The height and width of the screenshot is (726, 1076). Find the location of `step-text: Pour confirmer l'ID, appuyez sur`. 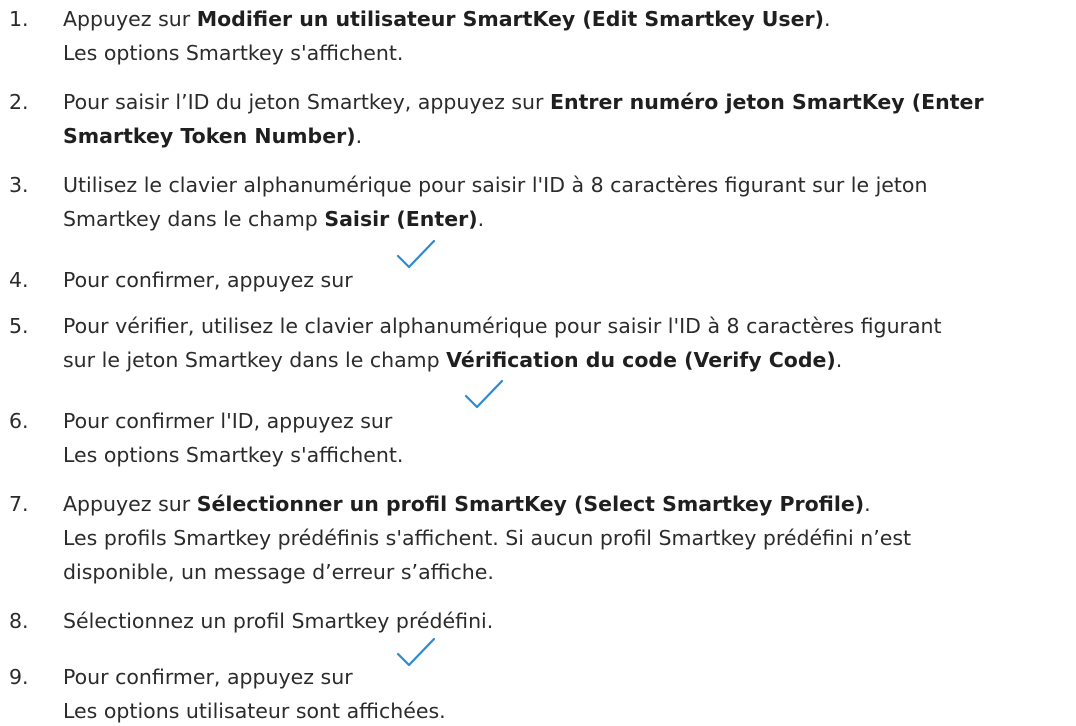

step-text: Pour confirmer l'ID, appuyez sur is located at coordinates (227, 421).